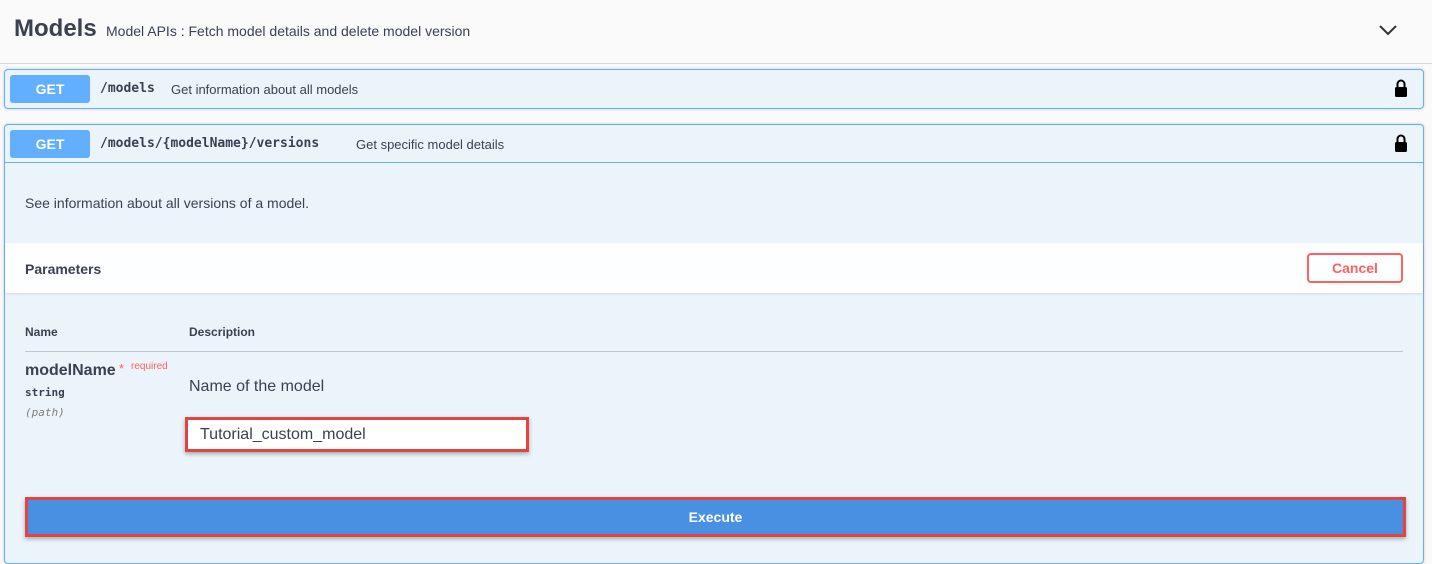 The width and height of the screenshot is (1432, 564). I want to click on parameter-name: modelName, so click(70, 370).